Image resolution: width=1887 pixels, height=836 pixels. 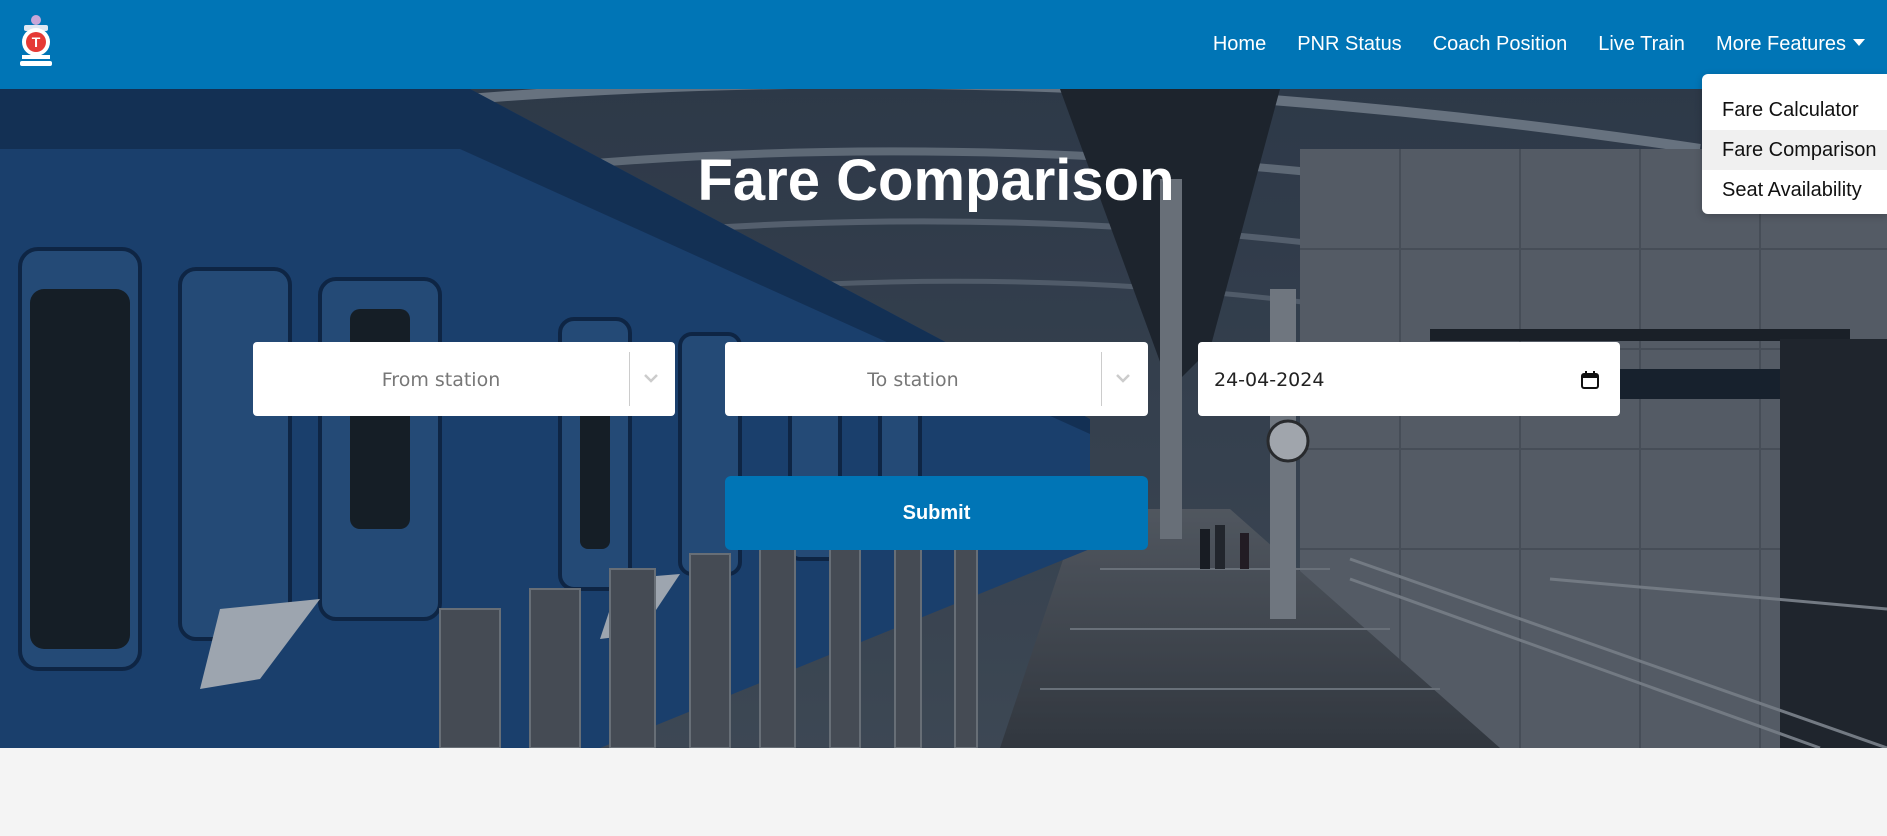 I want to click on nav-home-link: Home, so click(x=1239, y=44).